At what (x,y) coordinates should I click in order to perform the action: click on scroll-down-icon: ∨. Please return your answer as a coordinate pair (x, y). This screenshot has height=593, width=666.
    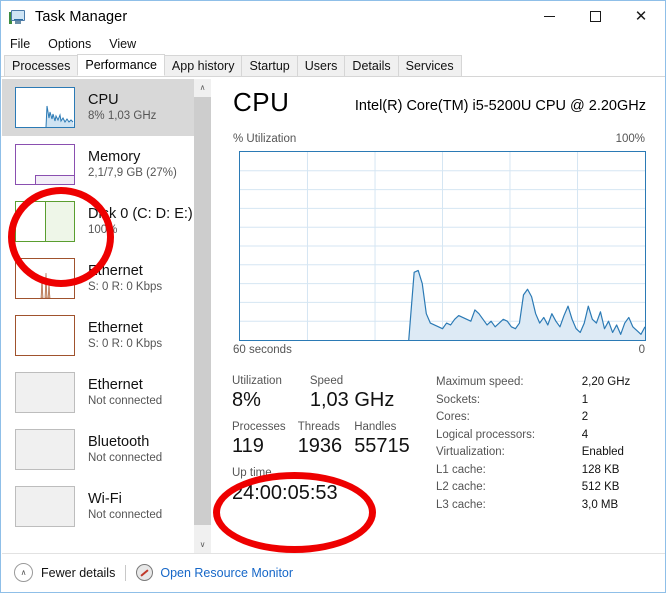
    Looking at the image, I should click on (202, 544).